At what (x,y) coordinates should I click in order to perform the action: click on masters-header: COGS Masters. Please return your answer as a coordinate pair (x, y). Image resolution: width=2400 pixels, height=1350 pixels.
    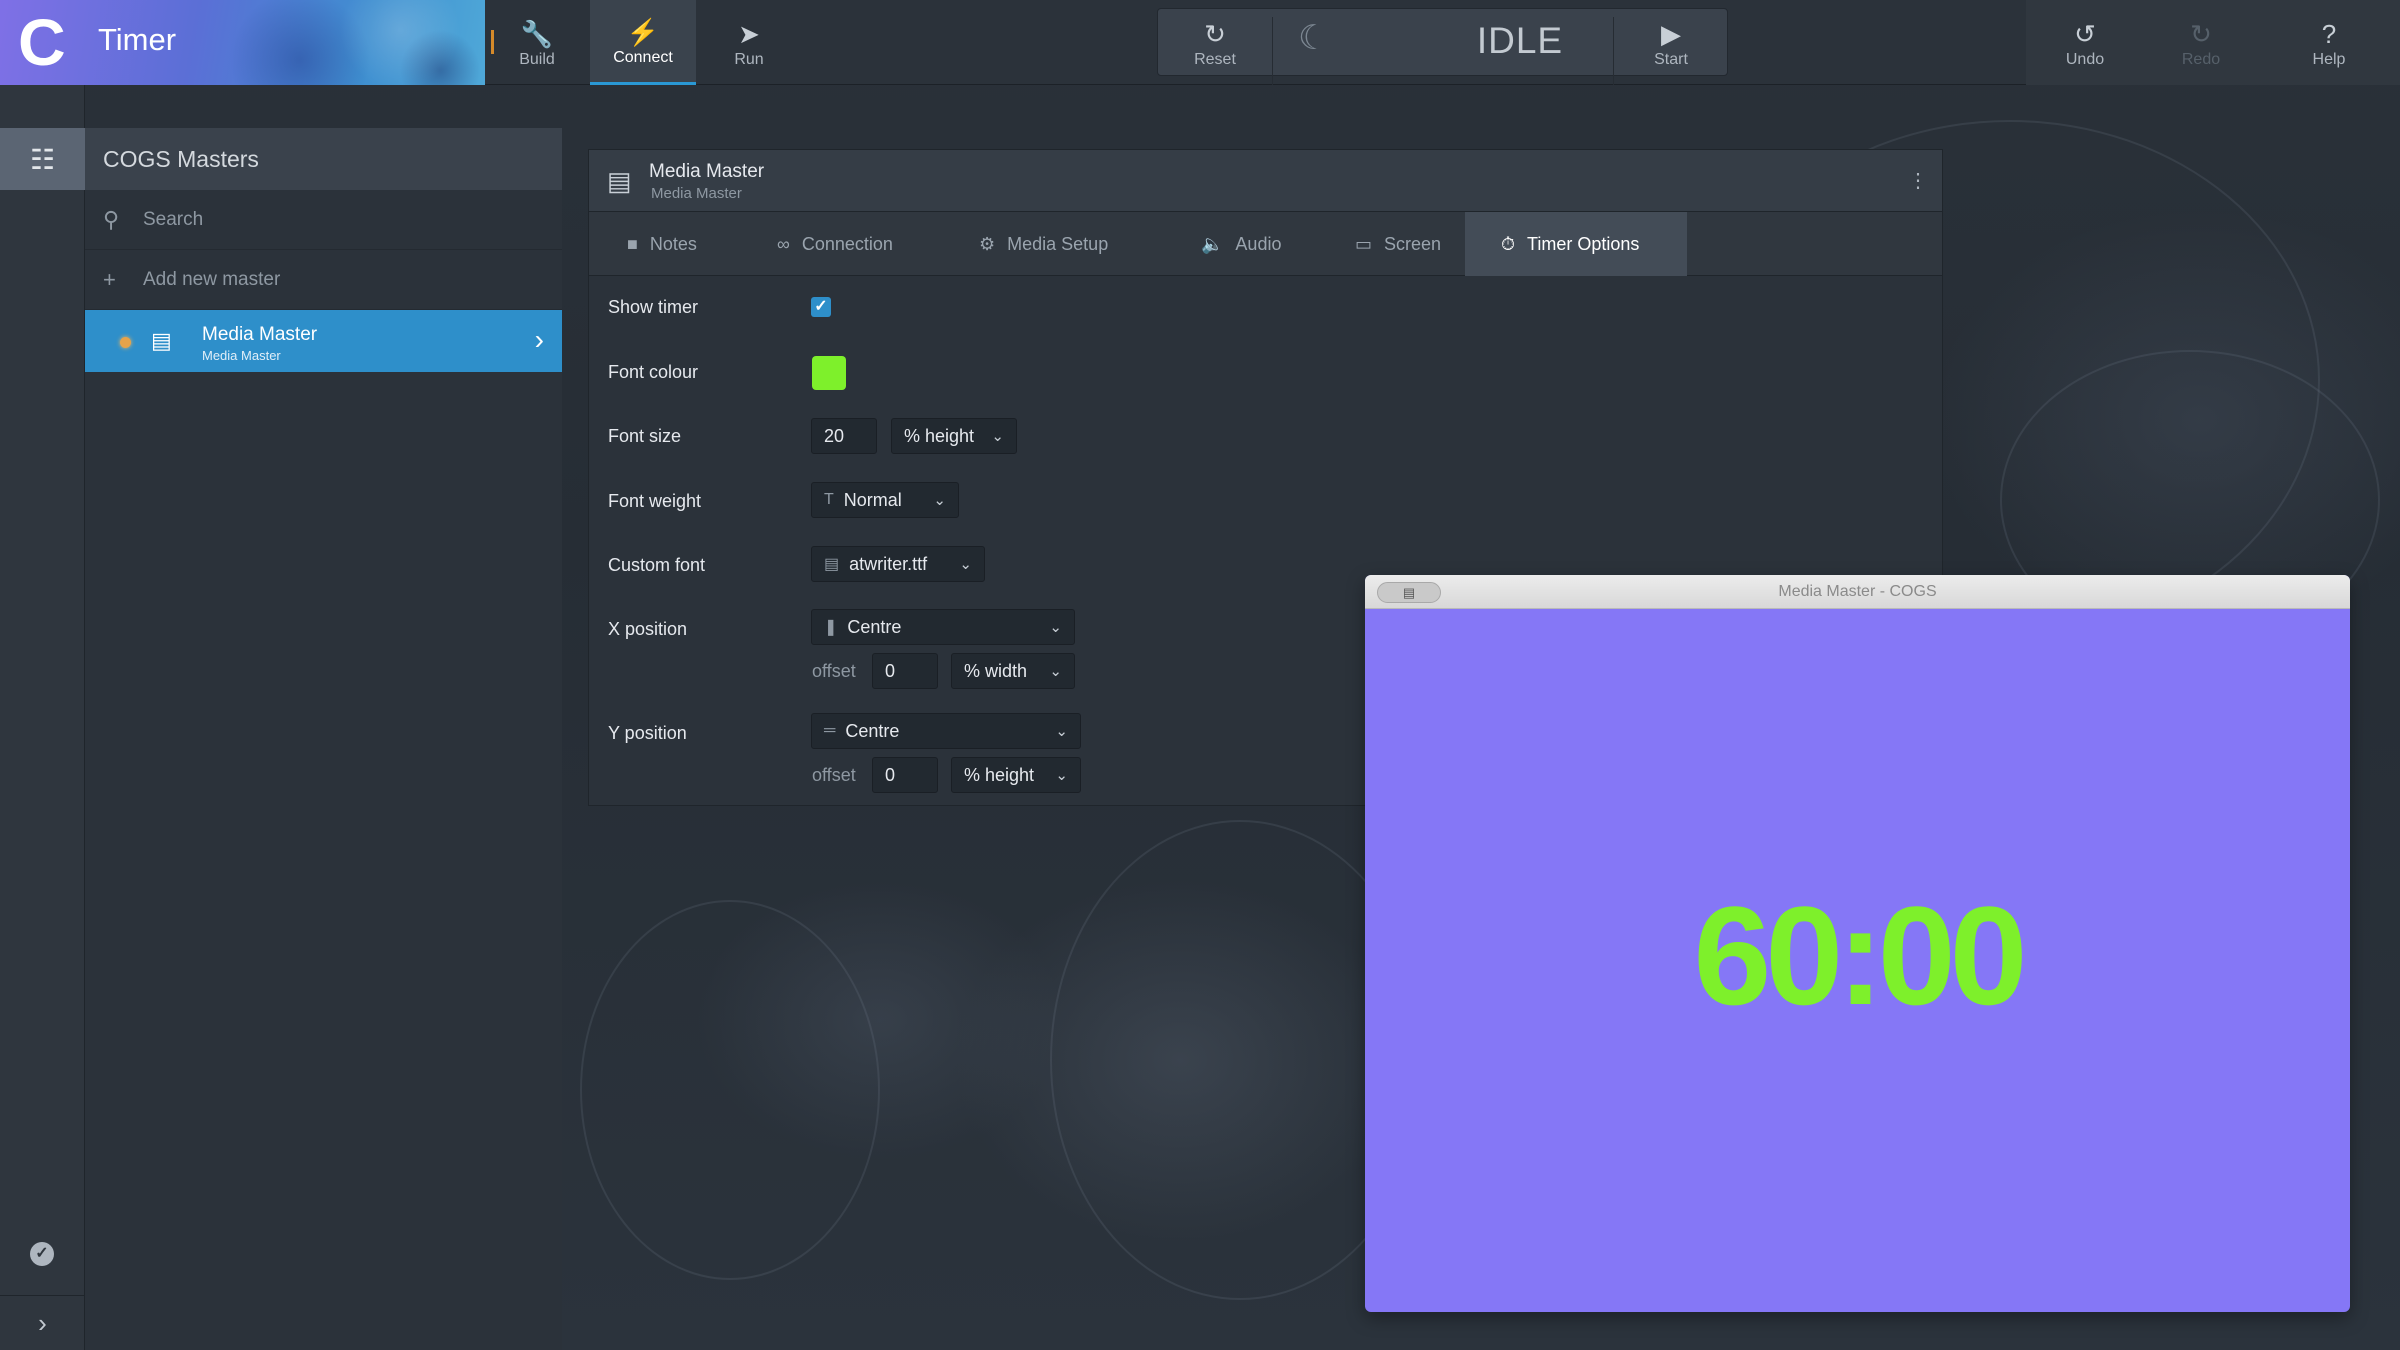
    Looking at the image, I should click on (323, 159).